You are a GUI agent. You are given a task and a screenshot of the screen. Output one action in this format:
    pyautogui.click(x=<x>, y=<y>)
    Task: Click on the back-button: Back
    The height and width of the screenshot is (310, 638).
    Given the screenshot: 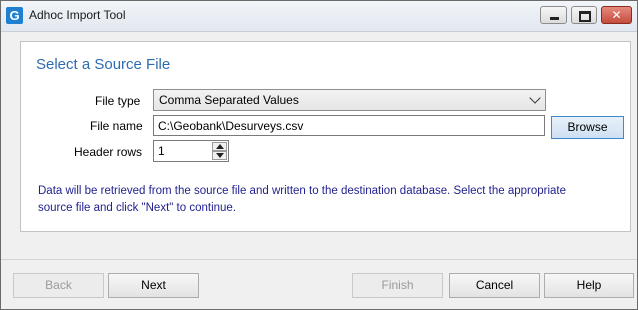 What is the action you would take?
    pyautogui.click(x=58, y=285)
    